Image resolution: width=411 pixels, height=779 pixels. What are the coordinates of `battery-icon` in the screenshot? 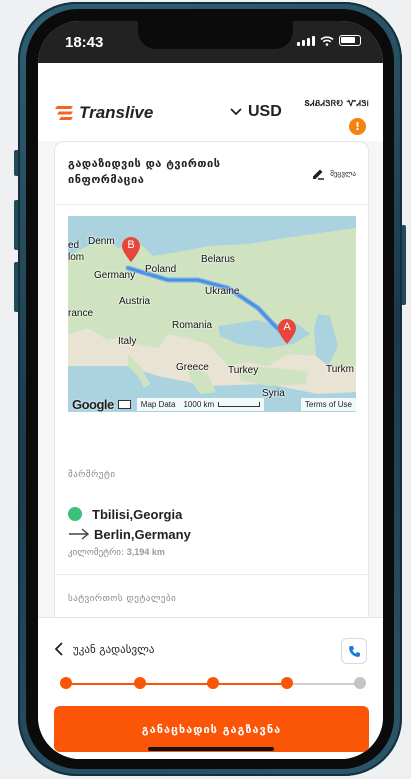 It's located at (350, 40).